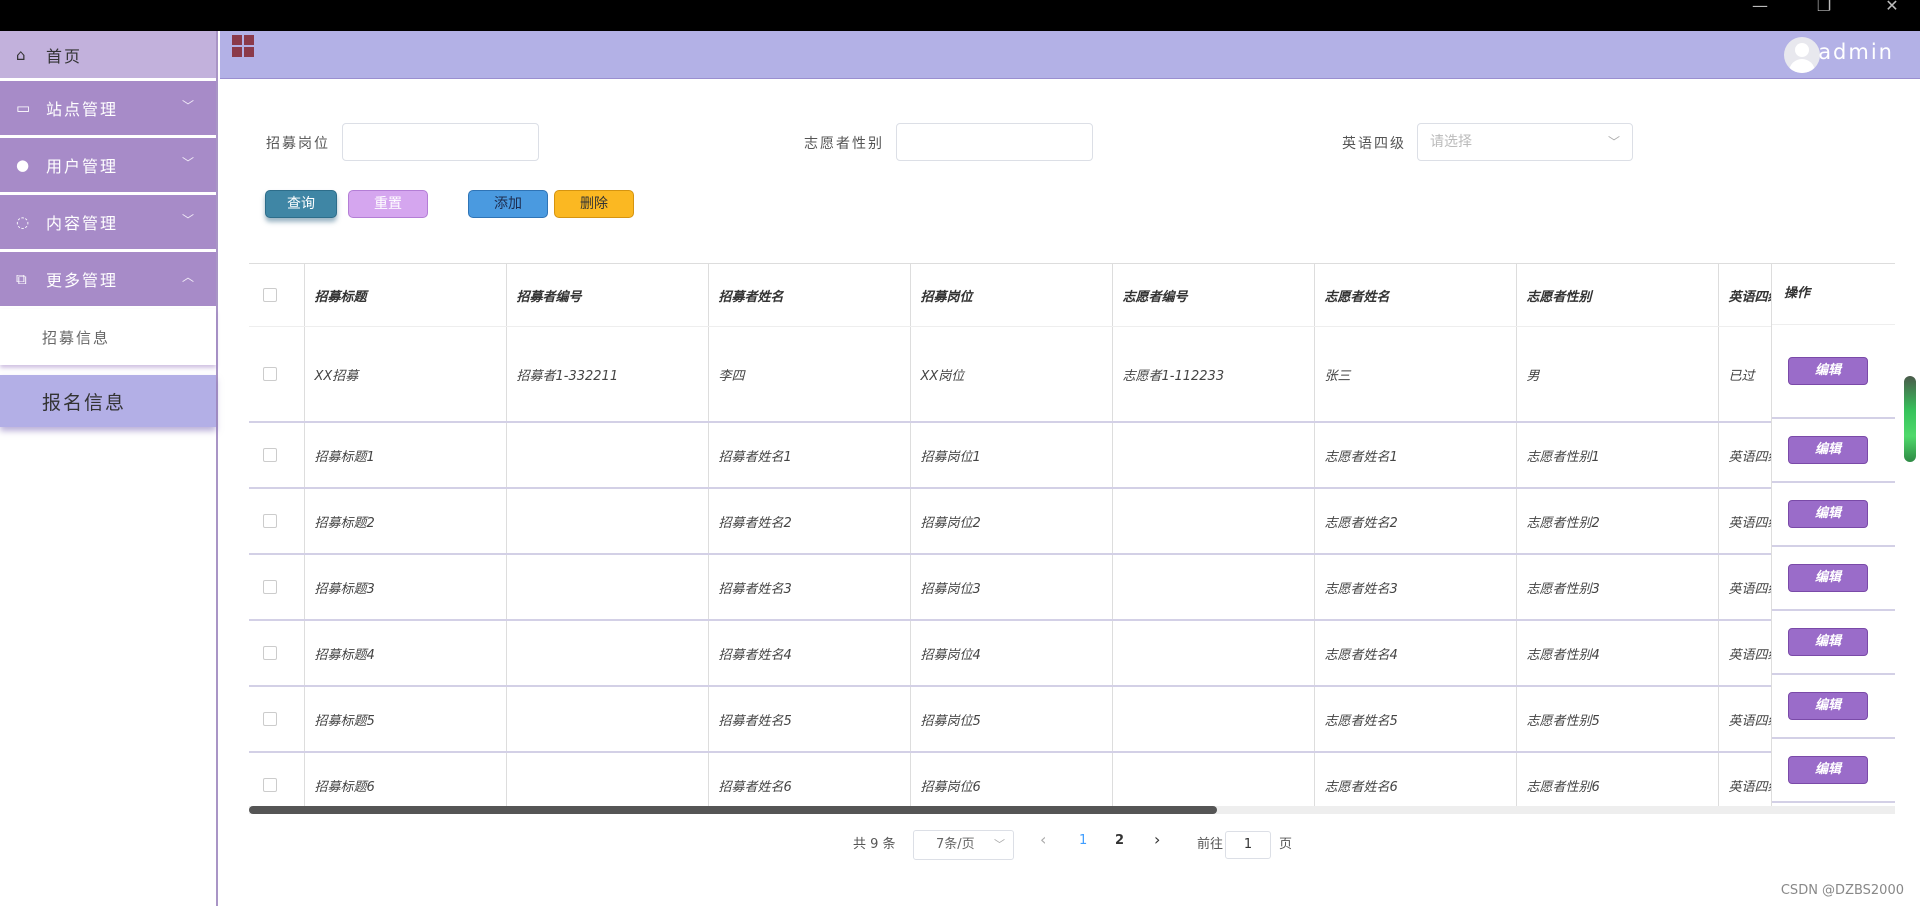 The image size is (1920, 906). What do you see at coordinates (108, 108) in the screenshot?
I see `sidebar-item-site: ▭ 站点管理 ﹀` at bounding box center [108, 108].